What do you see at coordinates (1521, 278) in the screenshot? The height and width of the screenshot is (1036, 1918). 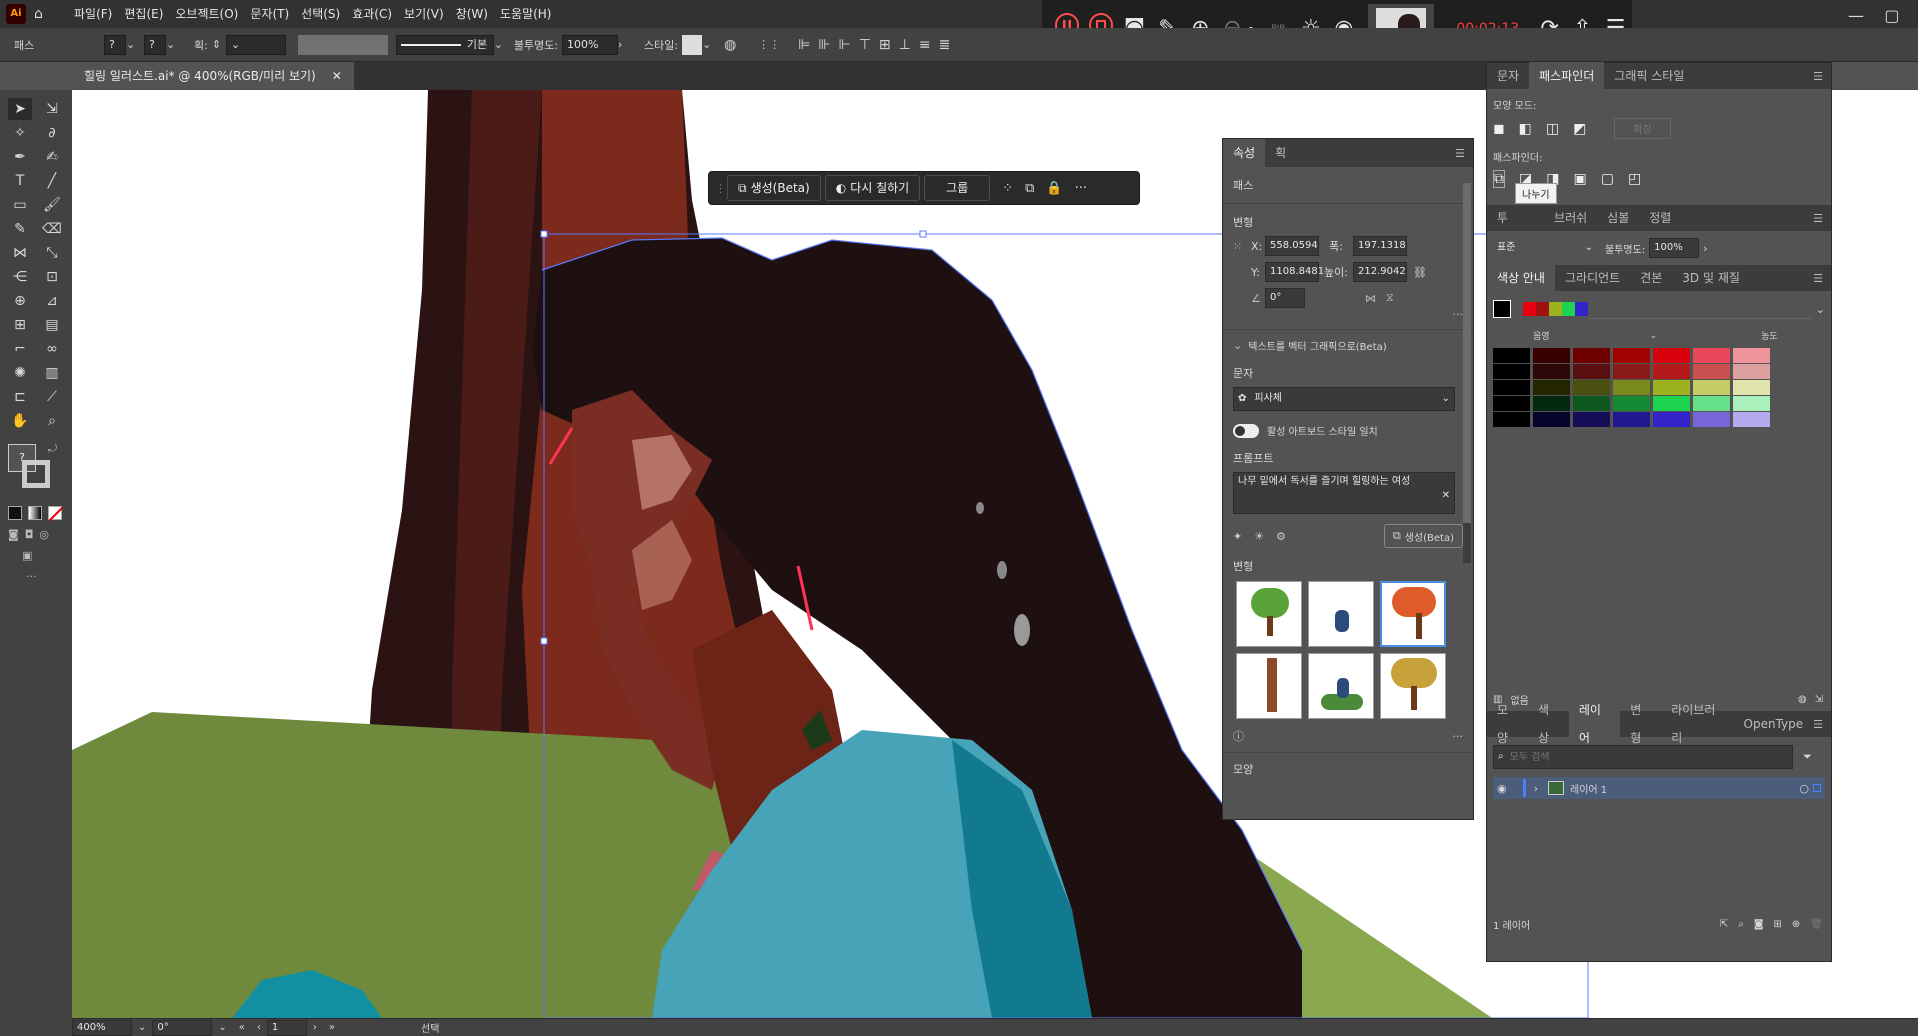 I see `tab-color-guide: 색상 안내` at bounding box center [1521, 278].